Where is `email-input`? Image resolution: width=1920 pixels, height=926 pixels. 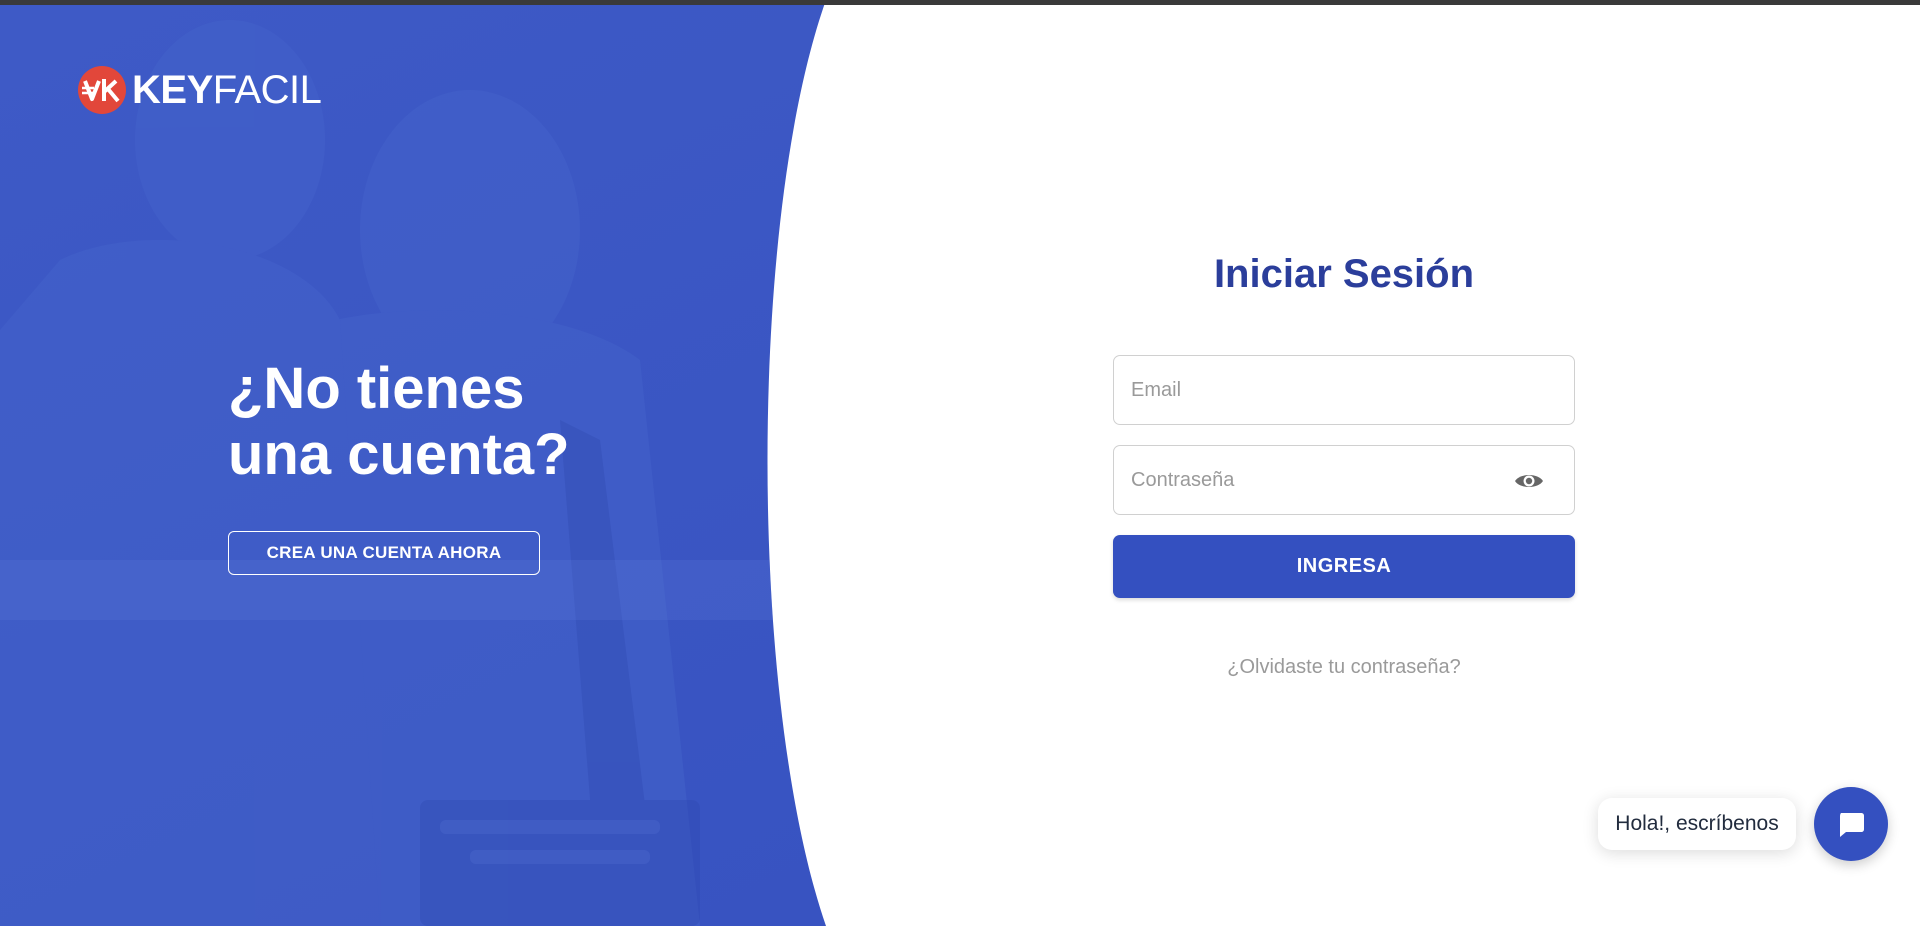
email-input is located at coordinates (1344, 390).